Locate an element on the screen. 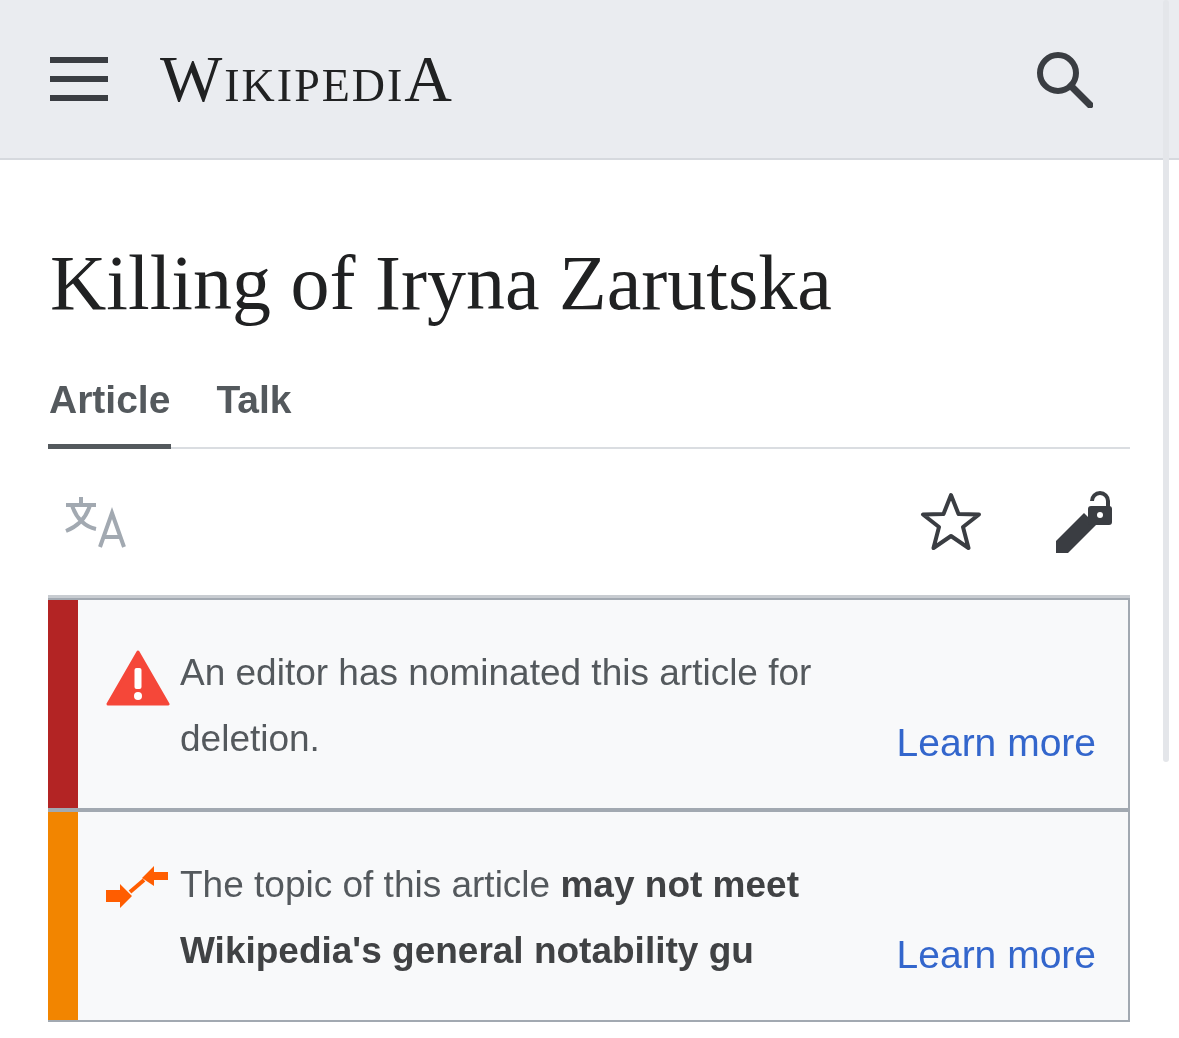 The height and width of the screenshot is (1038, 1179). article-title: Killing of Iryna Zarutska is located at coordinates (441, 283).